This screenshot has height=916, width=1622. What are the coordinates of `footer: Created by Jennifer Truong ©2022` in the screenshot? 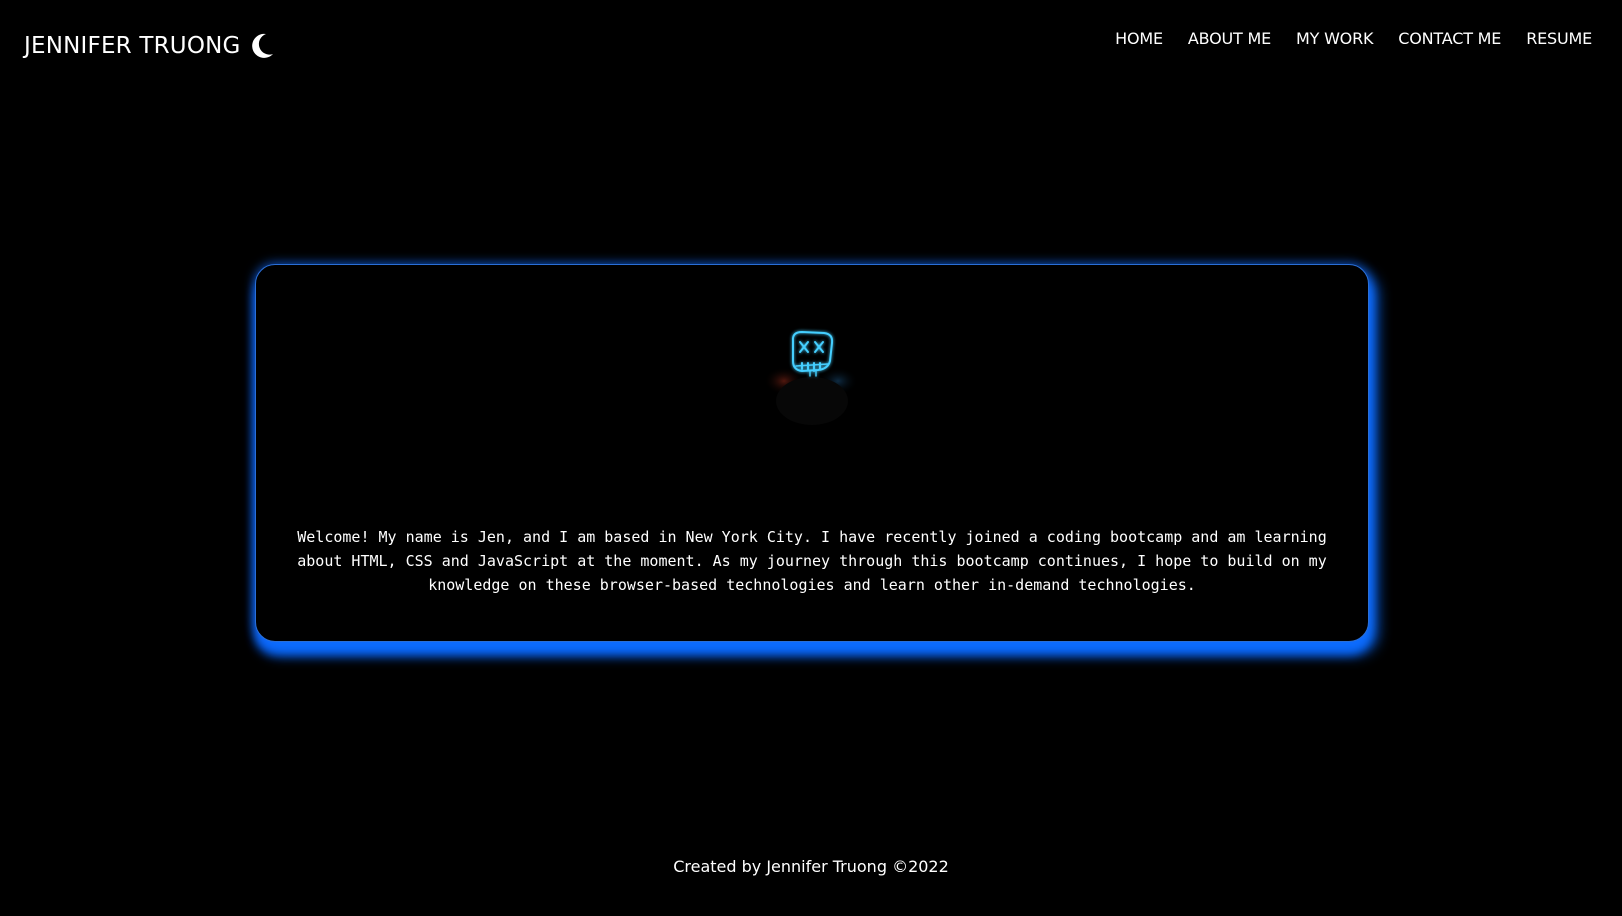 It's located at (811, 867).